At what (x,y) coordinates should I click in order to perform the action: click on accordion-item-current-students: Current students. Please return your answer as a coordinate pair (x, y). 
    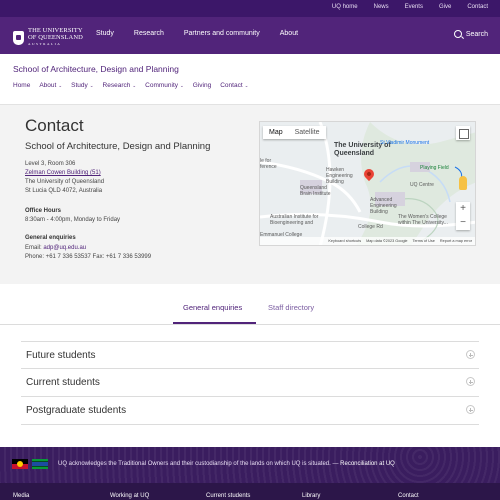
    Looking at the image, I should click on (250, 383).